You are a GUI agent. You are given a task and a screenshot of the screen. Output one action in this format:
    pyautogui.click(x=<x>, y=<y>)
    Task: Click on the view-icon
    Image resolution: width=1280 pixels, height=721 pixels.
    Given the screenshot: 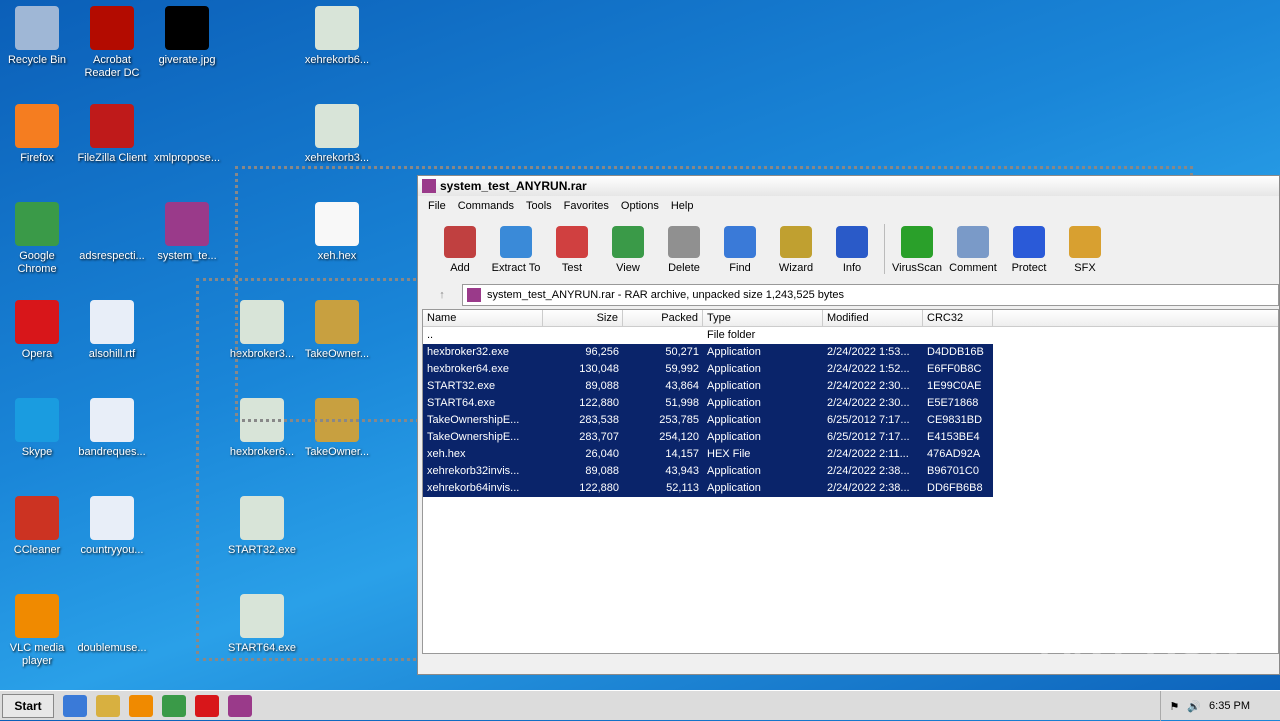 What is the action you would take?
    pyautogui.click(x=628, y=242)
    